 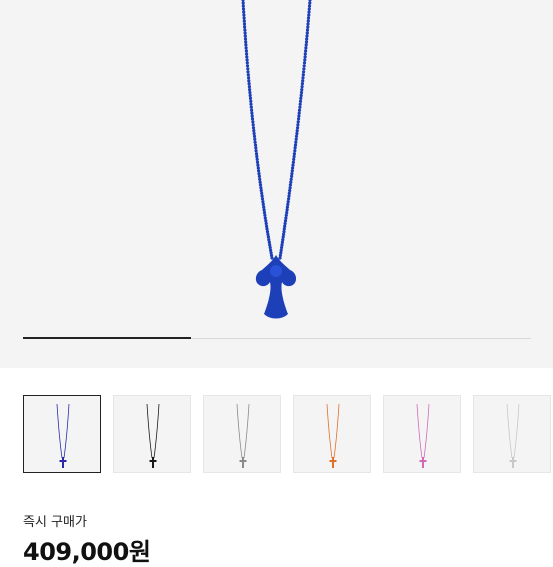 I want to click on thumb-pink, so click(x=422, y=434).